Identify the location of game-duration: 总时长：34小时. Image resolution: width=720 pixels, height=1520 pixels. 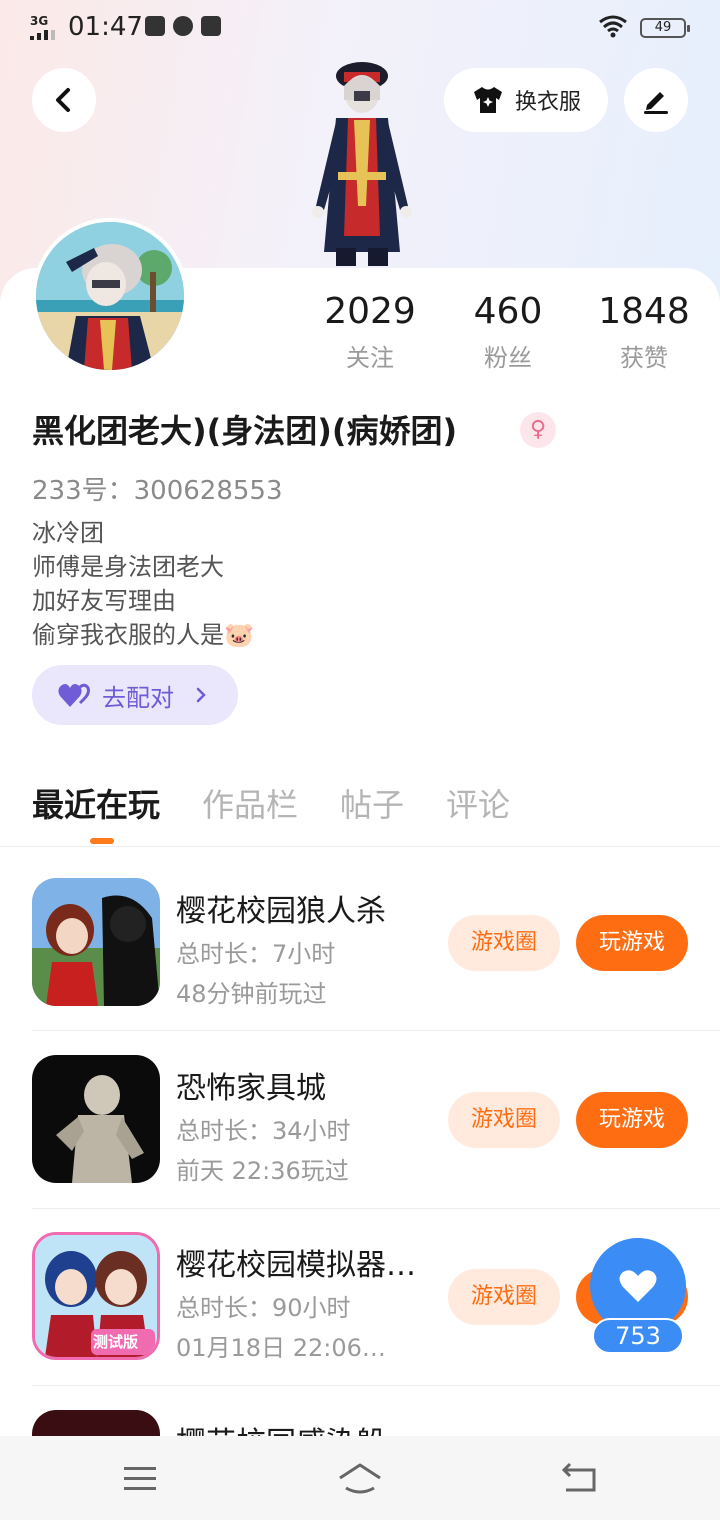
(263, 1131).